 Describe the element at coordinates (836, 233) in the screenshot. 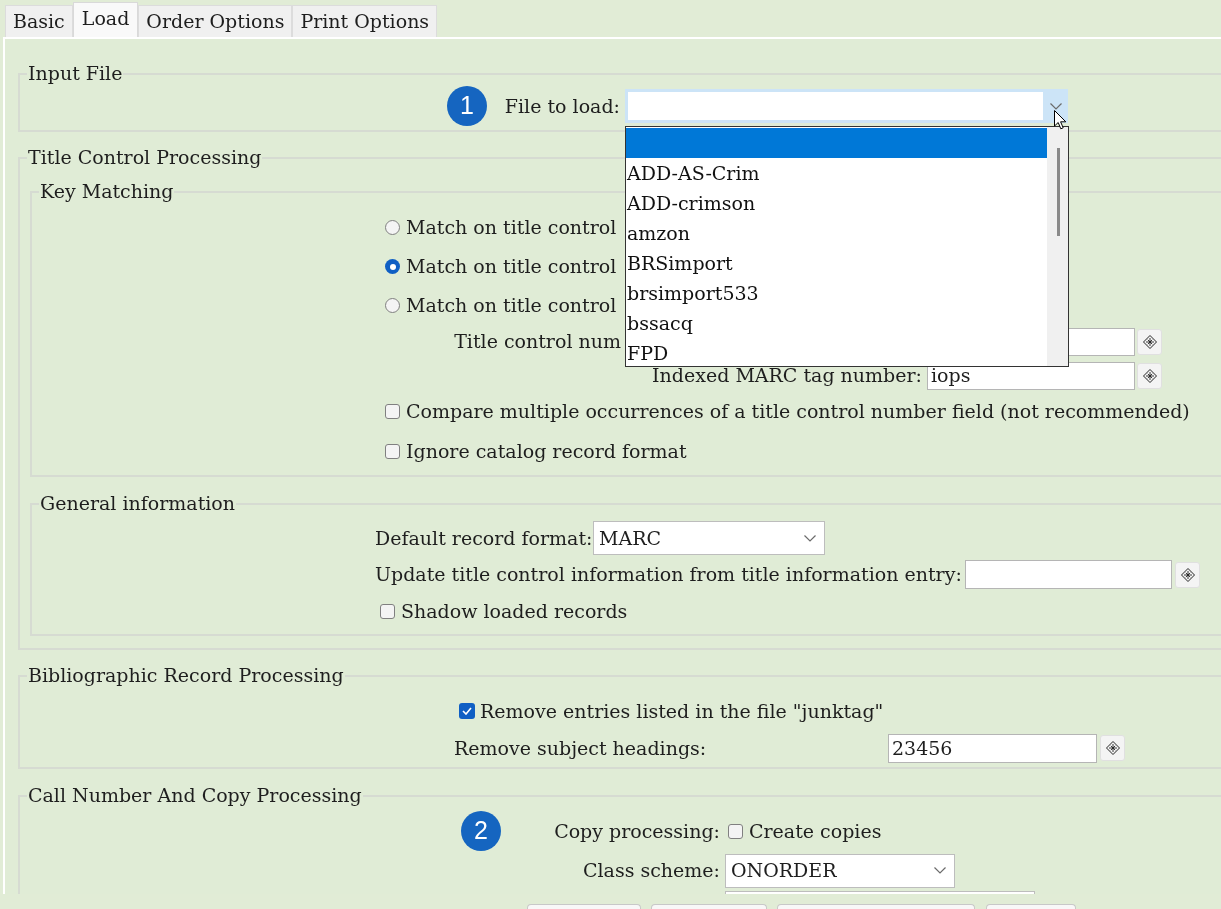

I see `dropdown-option: amzon` at that location.